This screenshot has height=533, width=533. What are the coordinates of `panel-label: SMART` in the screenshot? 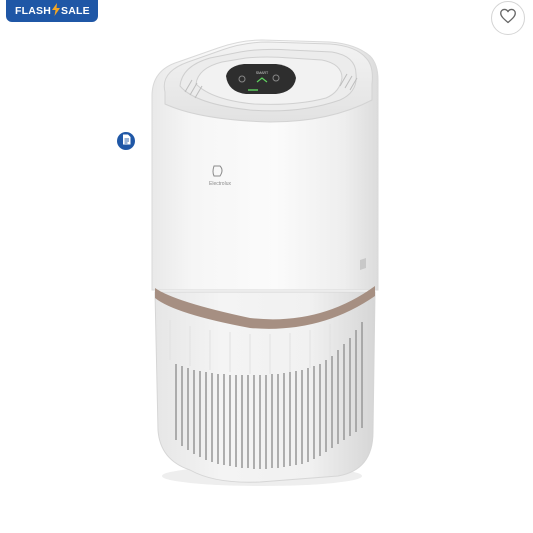 It's located at (262, 73).